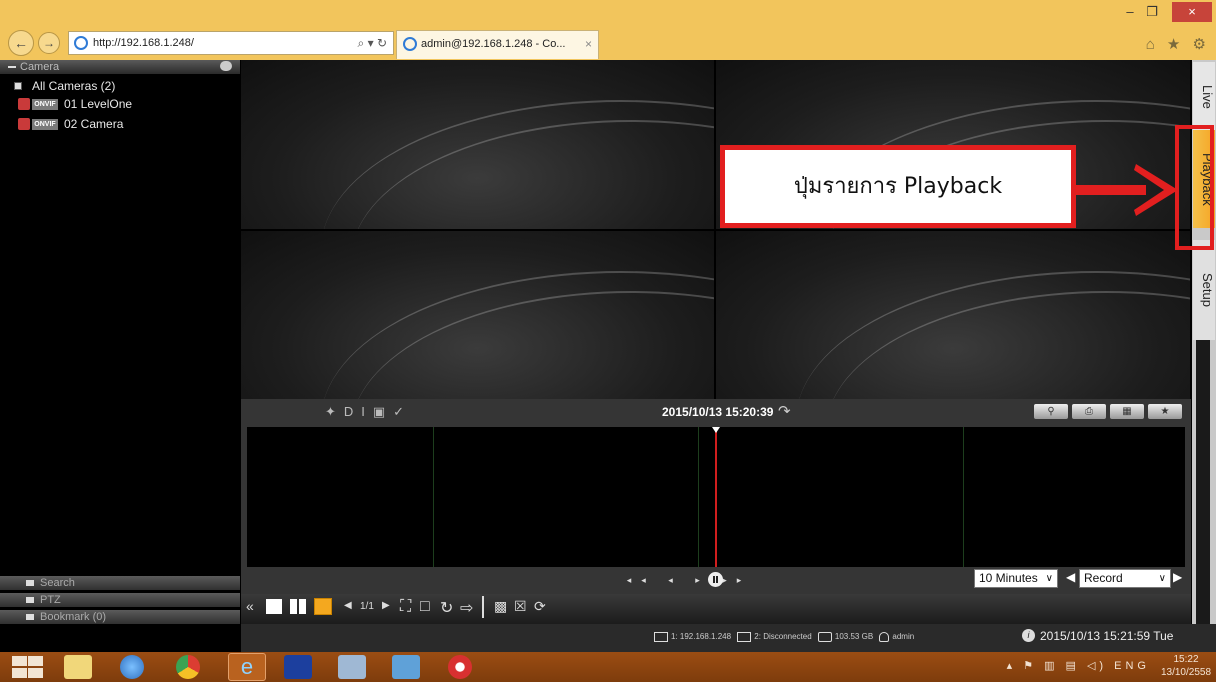 The image size is (1216, 682). What do you see at coordinates (689, 580) in the screenshot?
I see `playback-controls: ◂◂ ◂ ▸ ▸▸` at bounding box center [689, 580].